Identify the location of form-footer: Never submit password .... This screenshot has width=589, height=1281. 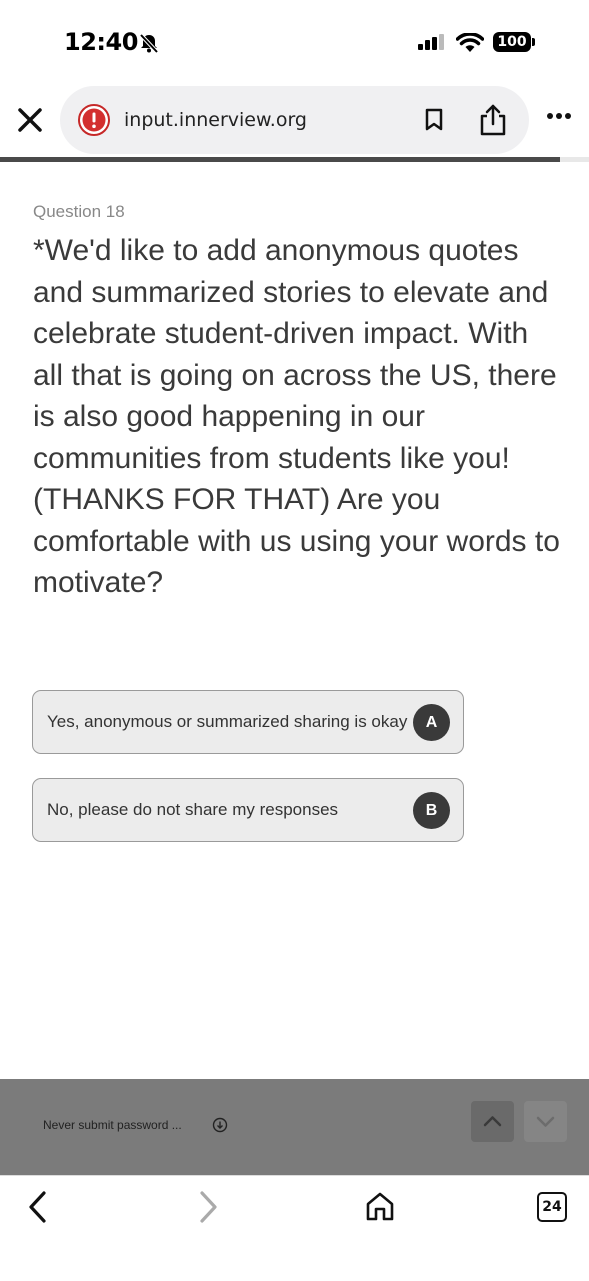
(294, 1127).